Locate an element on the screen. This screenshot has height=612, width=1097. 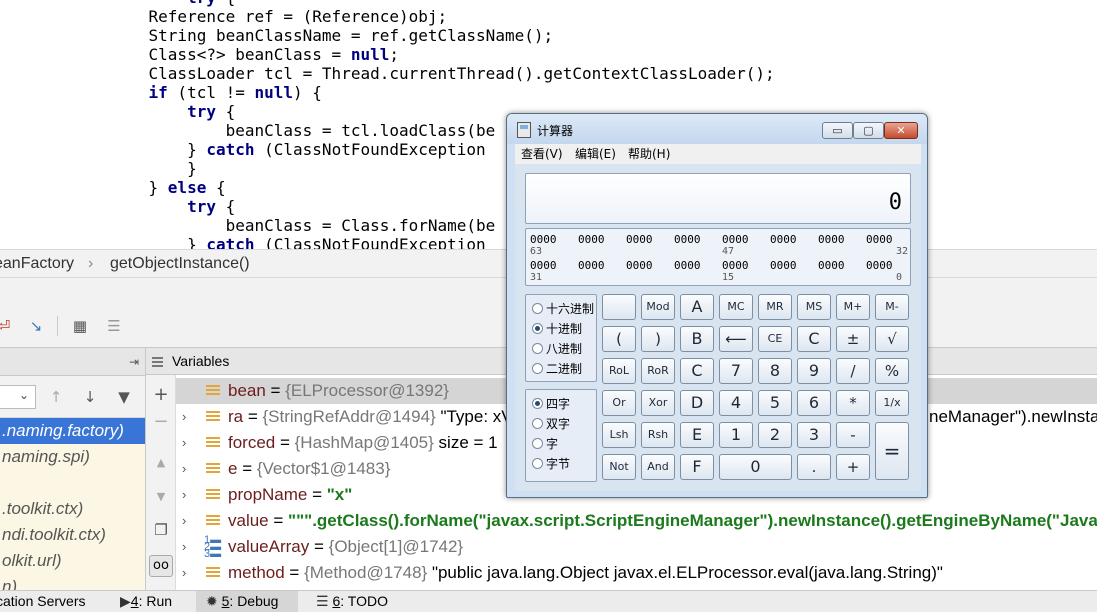
calc-key: RoR is located at coordinates (658, 371).